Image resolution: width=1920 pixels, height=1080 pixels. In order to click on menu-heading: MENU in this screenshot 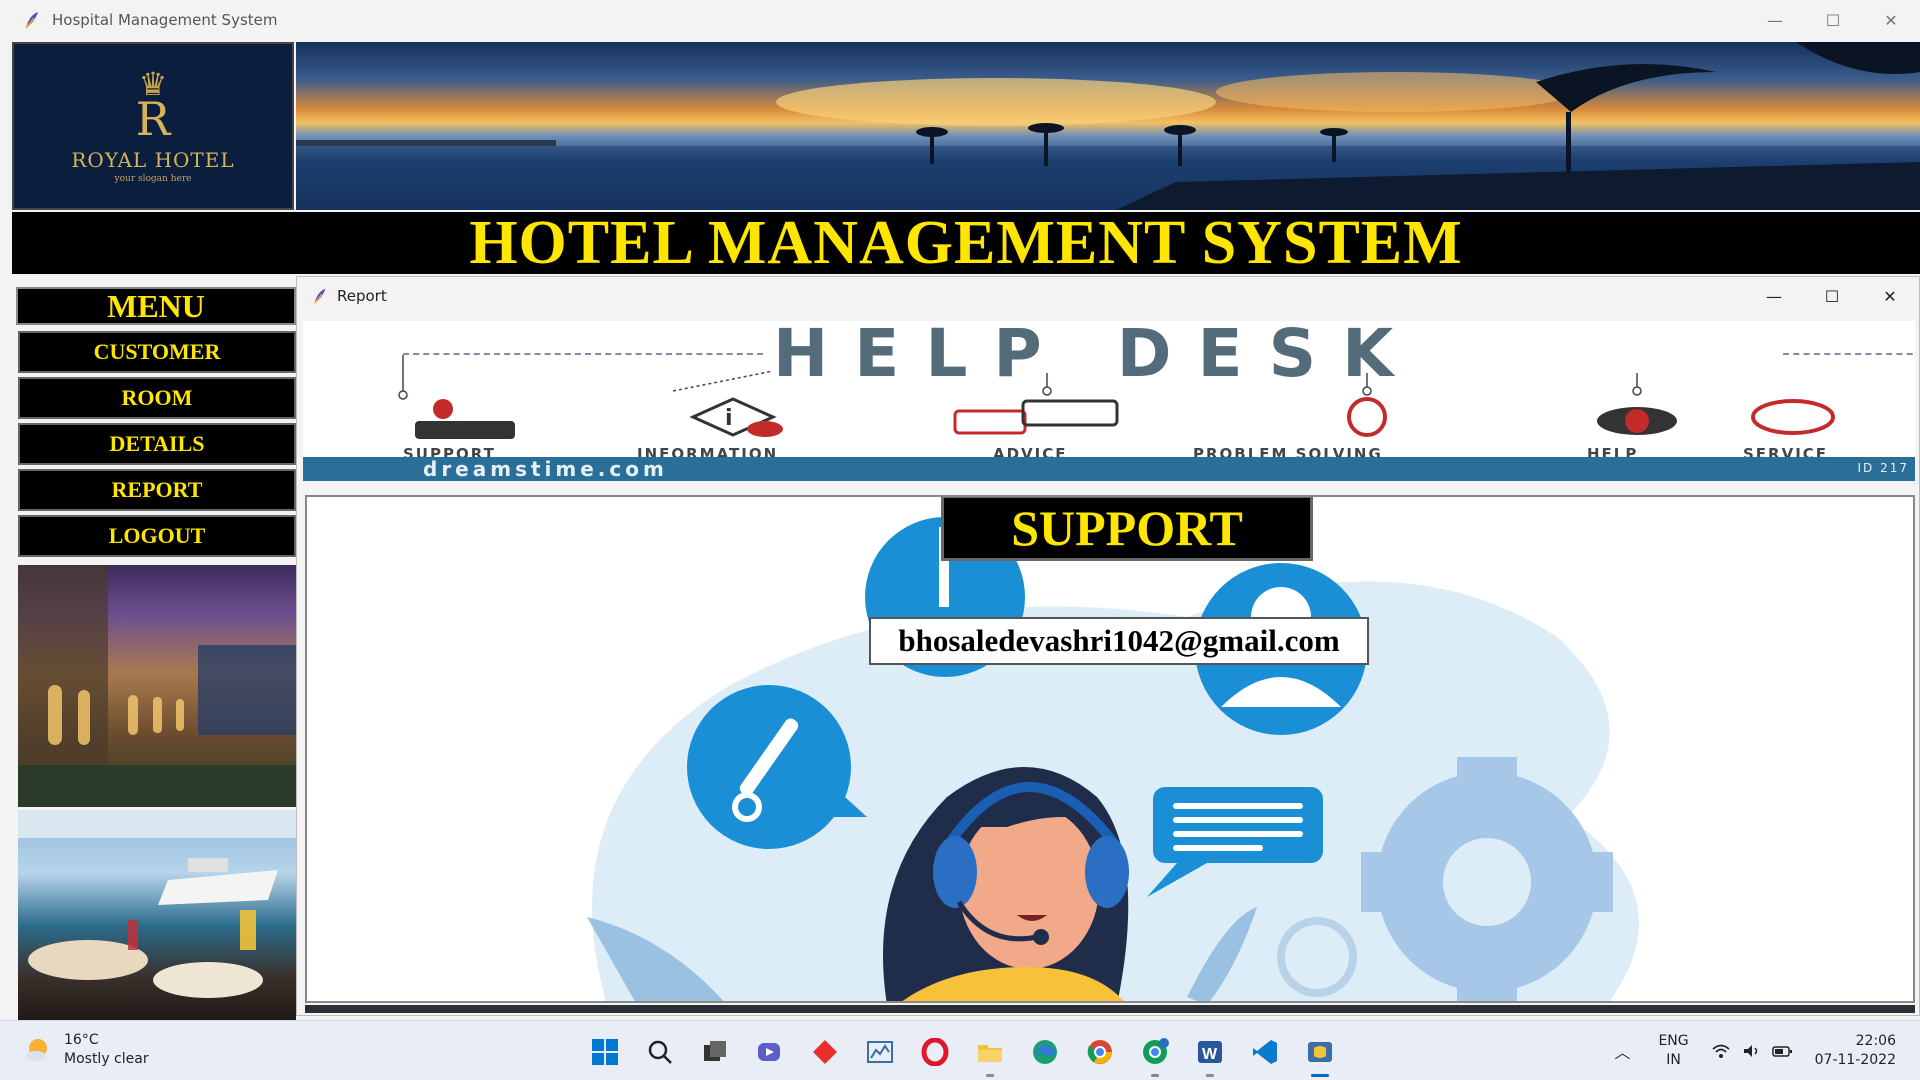, I will do `click(156, 306)`.